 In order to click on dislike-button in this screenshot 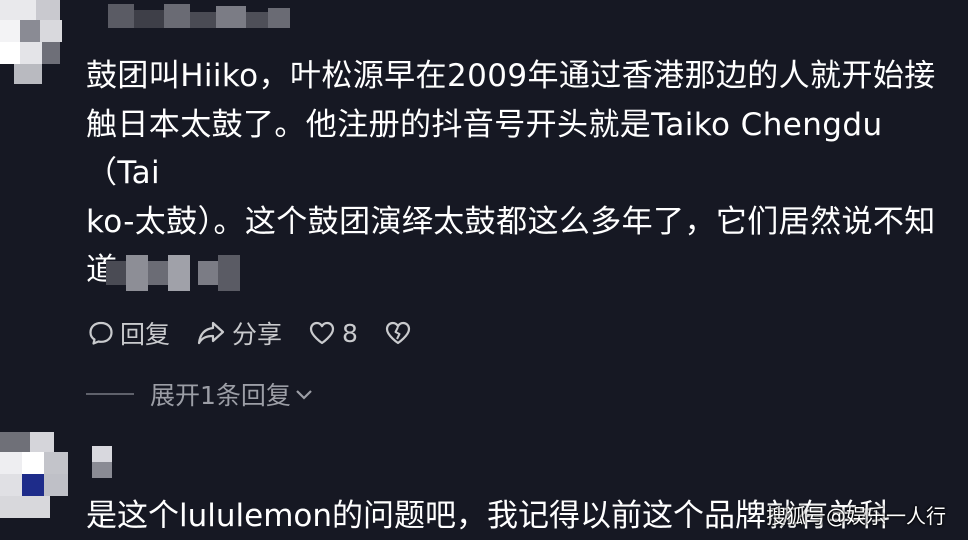, I will do `click(401, 333)`.